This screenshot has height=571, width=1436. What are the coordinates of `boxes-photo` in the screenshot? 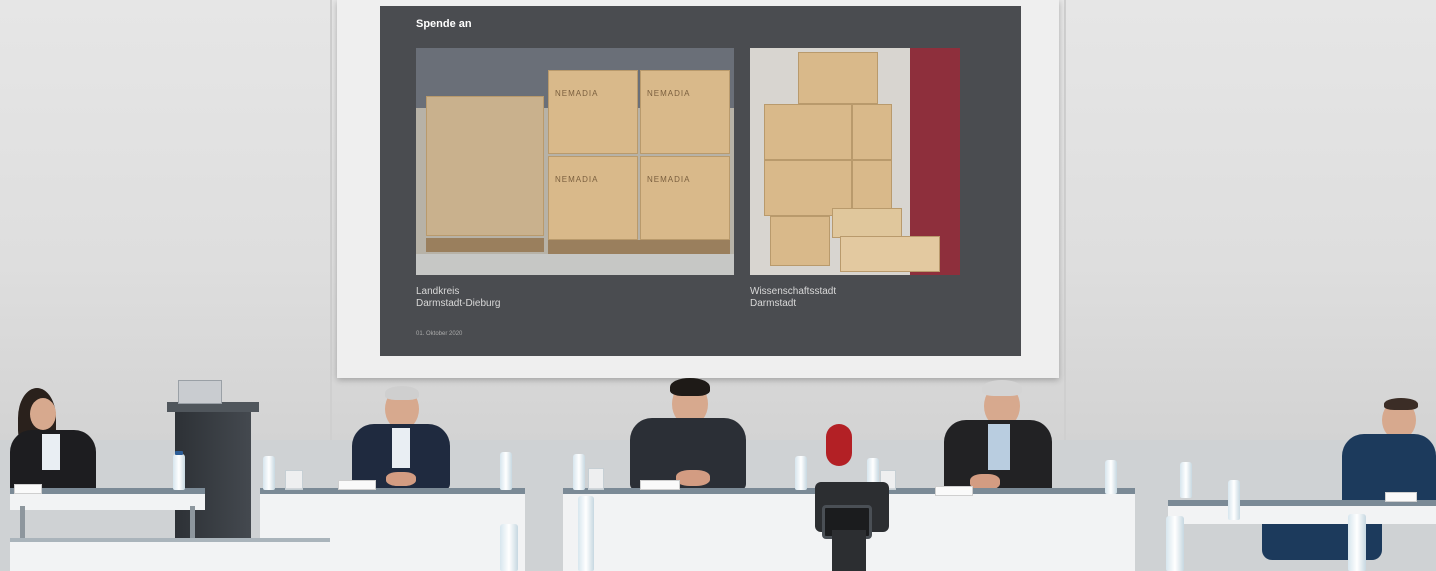 It's located at (855, 161).